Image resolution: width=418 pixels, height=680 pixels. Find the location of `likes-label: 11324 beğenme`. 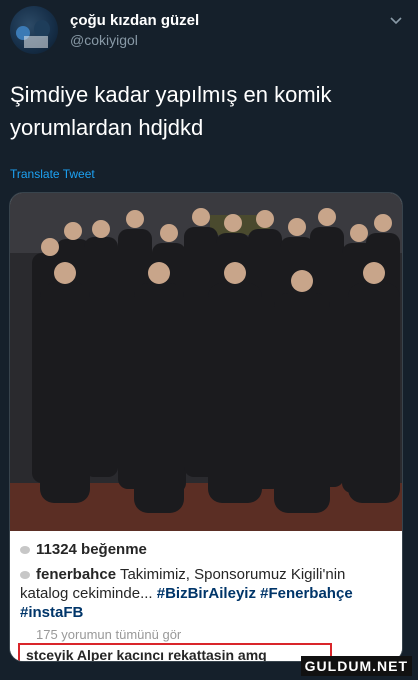

likes-label: 11324 beğenme is located at coordinates (91, 549).